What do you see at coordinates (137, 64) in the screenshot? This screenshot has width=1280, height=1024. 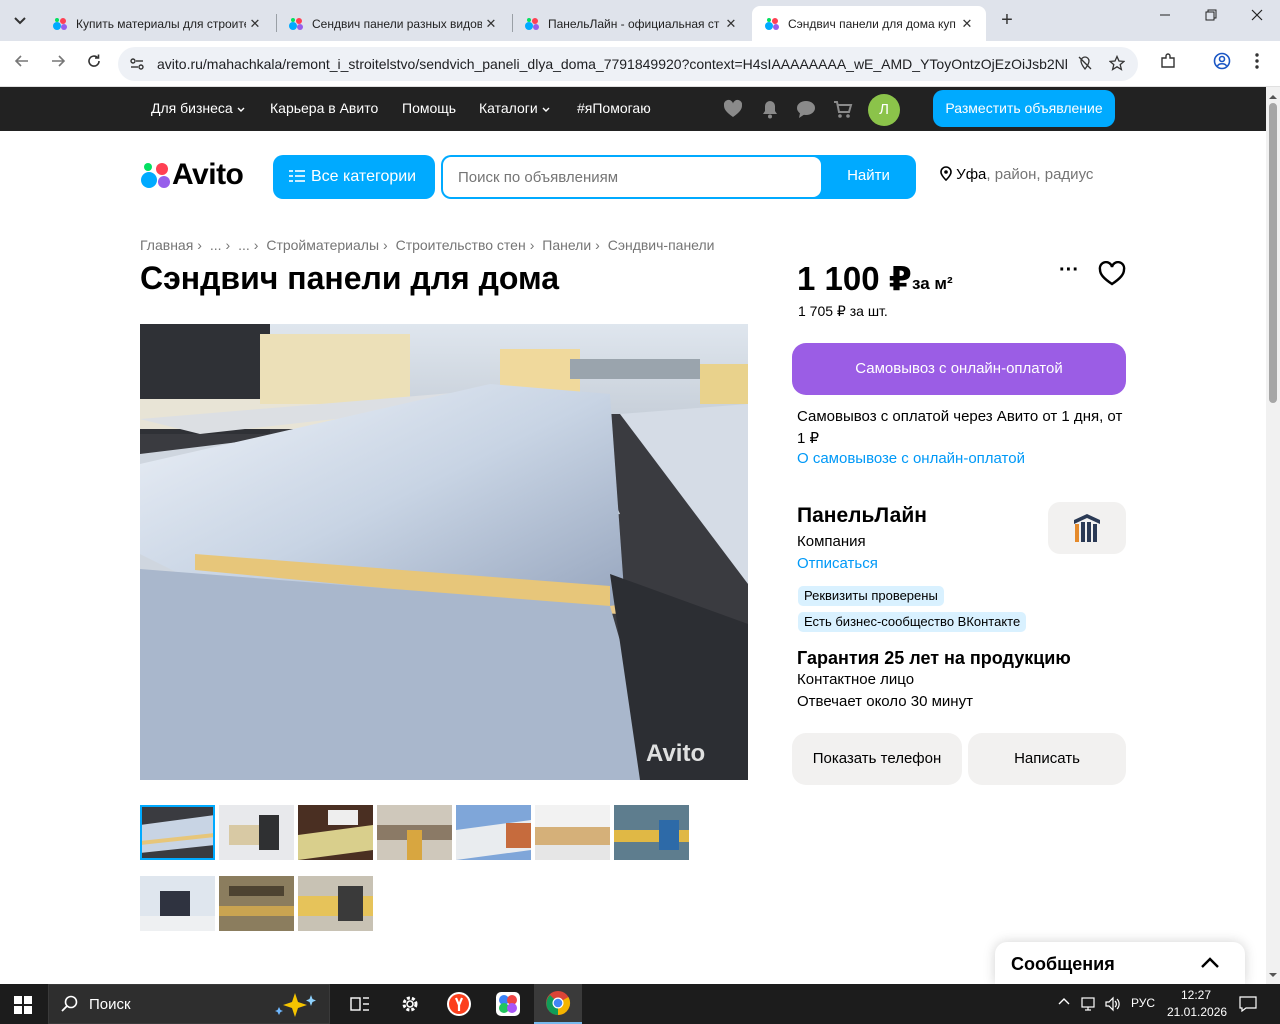 I see `site-info-icon` at bounding box center [137, 64].